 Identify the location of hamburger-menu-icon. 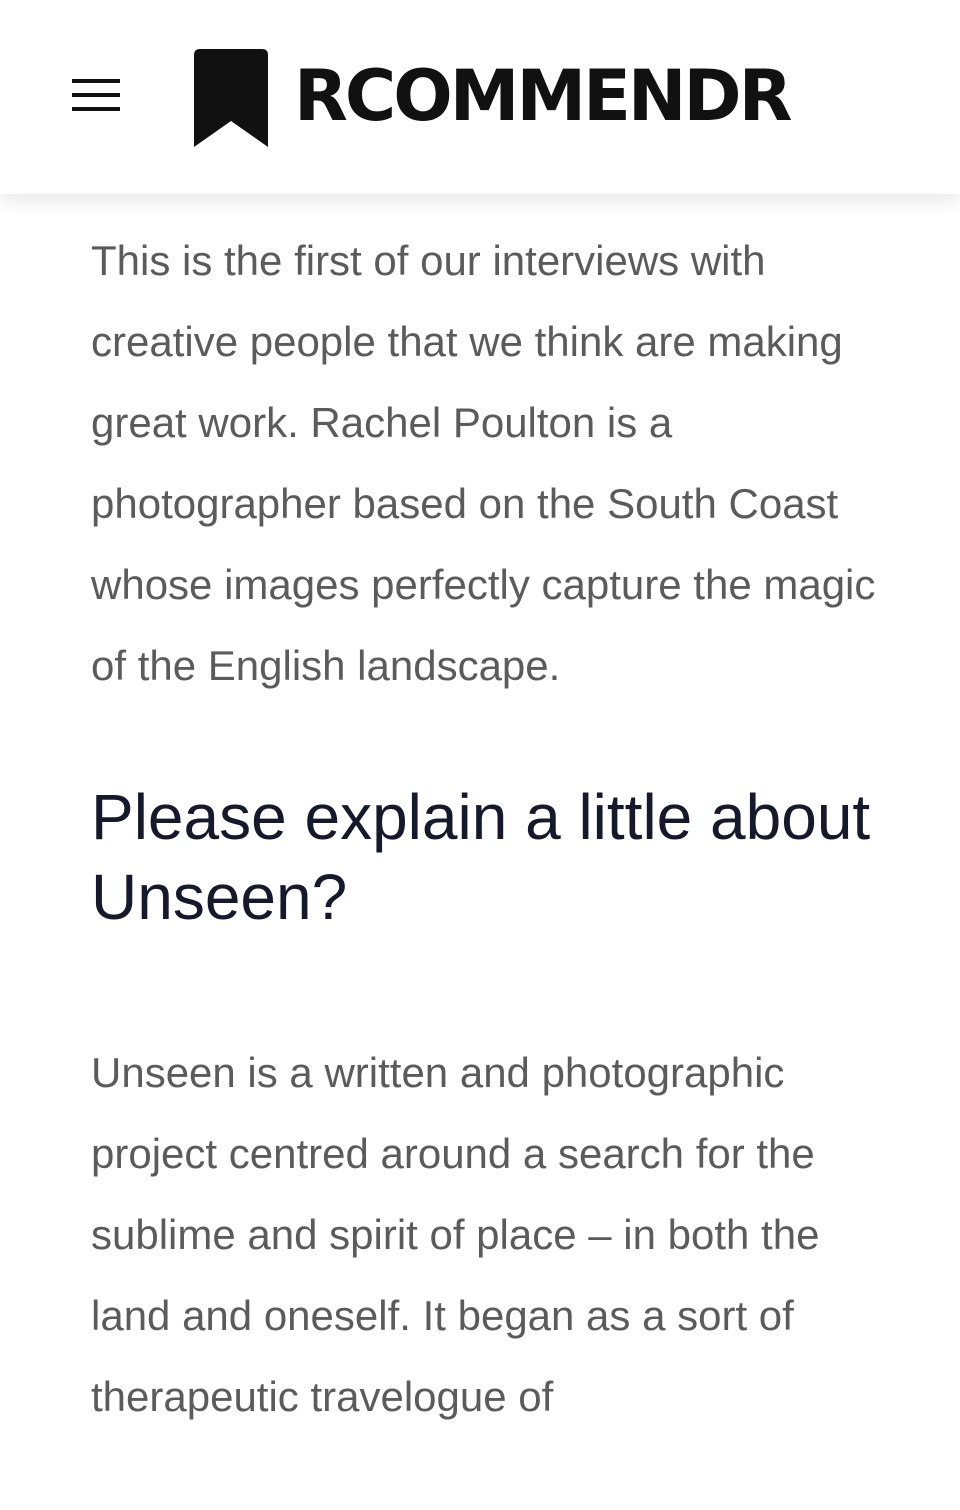
(96, 95).